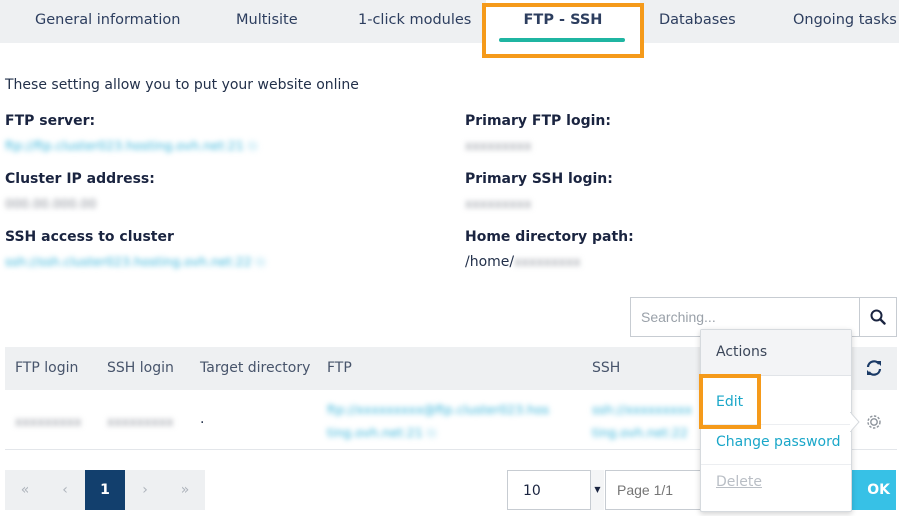 This screenshot has height=516, width=899. What do you see at coordinates (539, 179) in the screenshot?
I see `primary-ssh-login-label: Primary SSH login:` at bounding box center [539, 179].